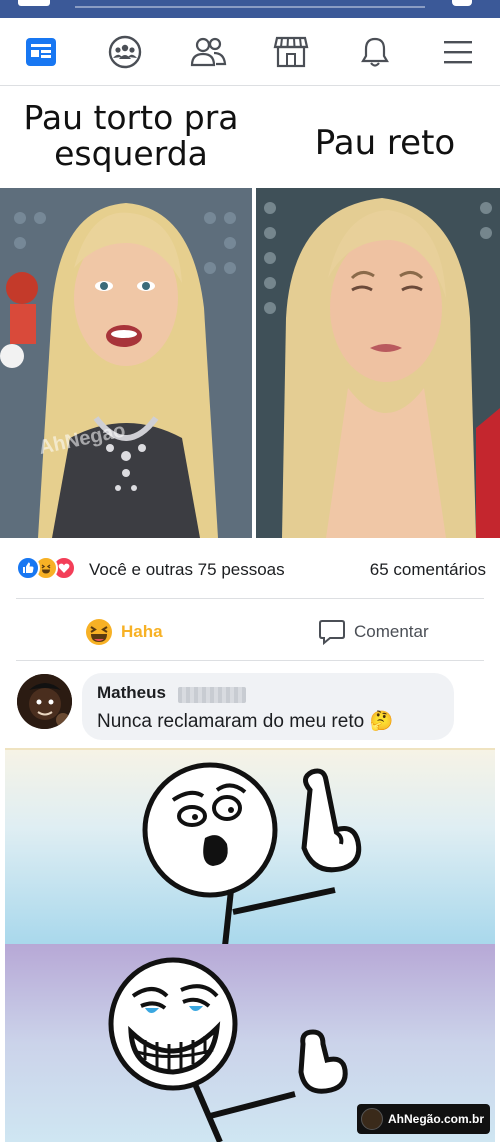 This screenshot has width=500, height=1142. Describe the element at coordinates (28, 568) in the screenshot. I see `like-icon` at that location.